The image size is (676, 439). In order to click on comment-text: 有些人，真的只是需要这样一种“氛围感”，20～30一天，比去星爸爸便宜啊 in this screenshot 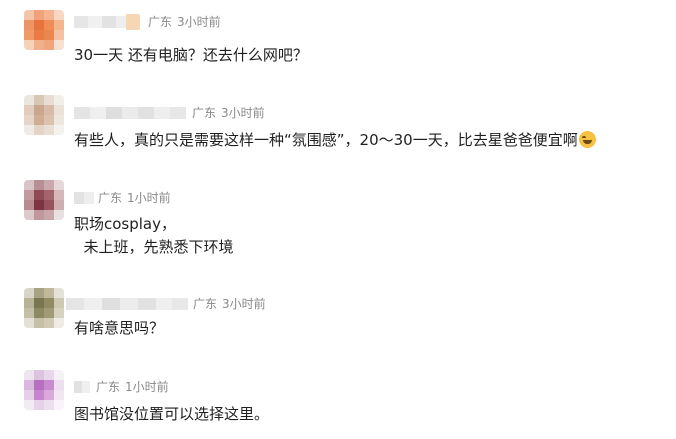, I will do `click(335, 140)`.